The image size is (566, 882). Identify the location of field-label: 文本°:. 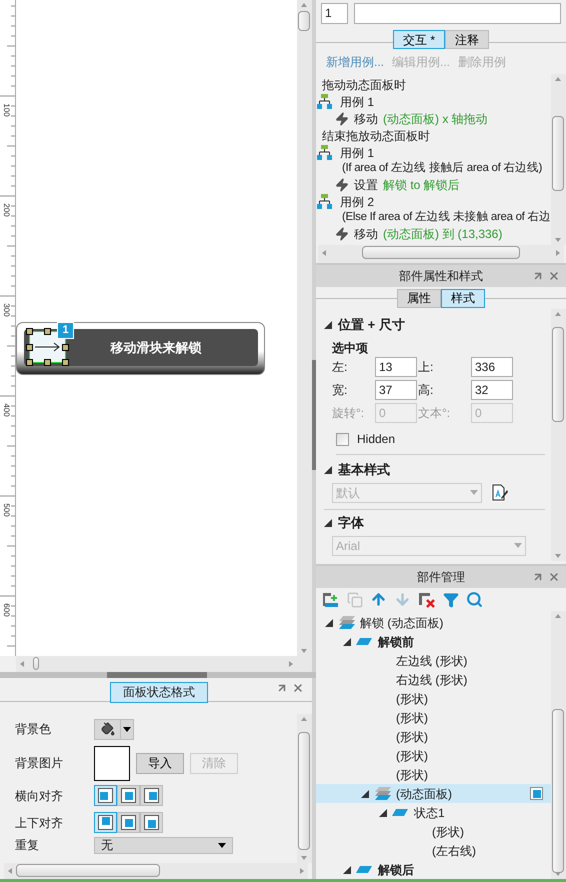
(435, 413).